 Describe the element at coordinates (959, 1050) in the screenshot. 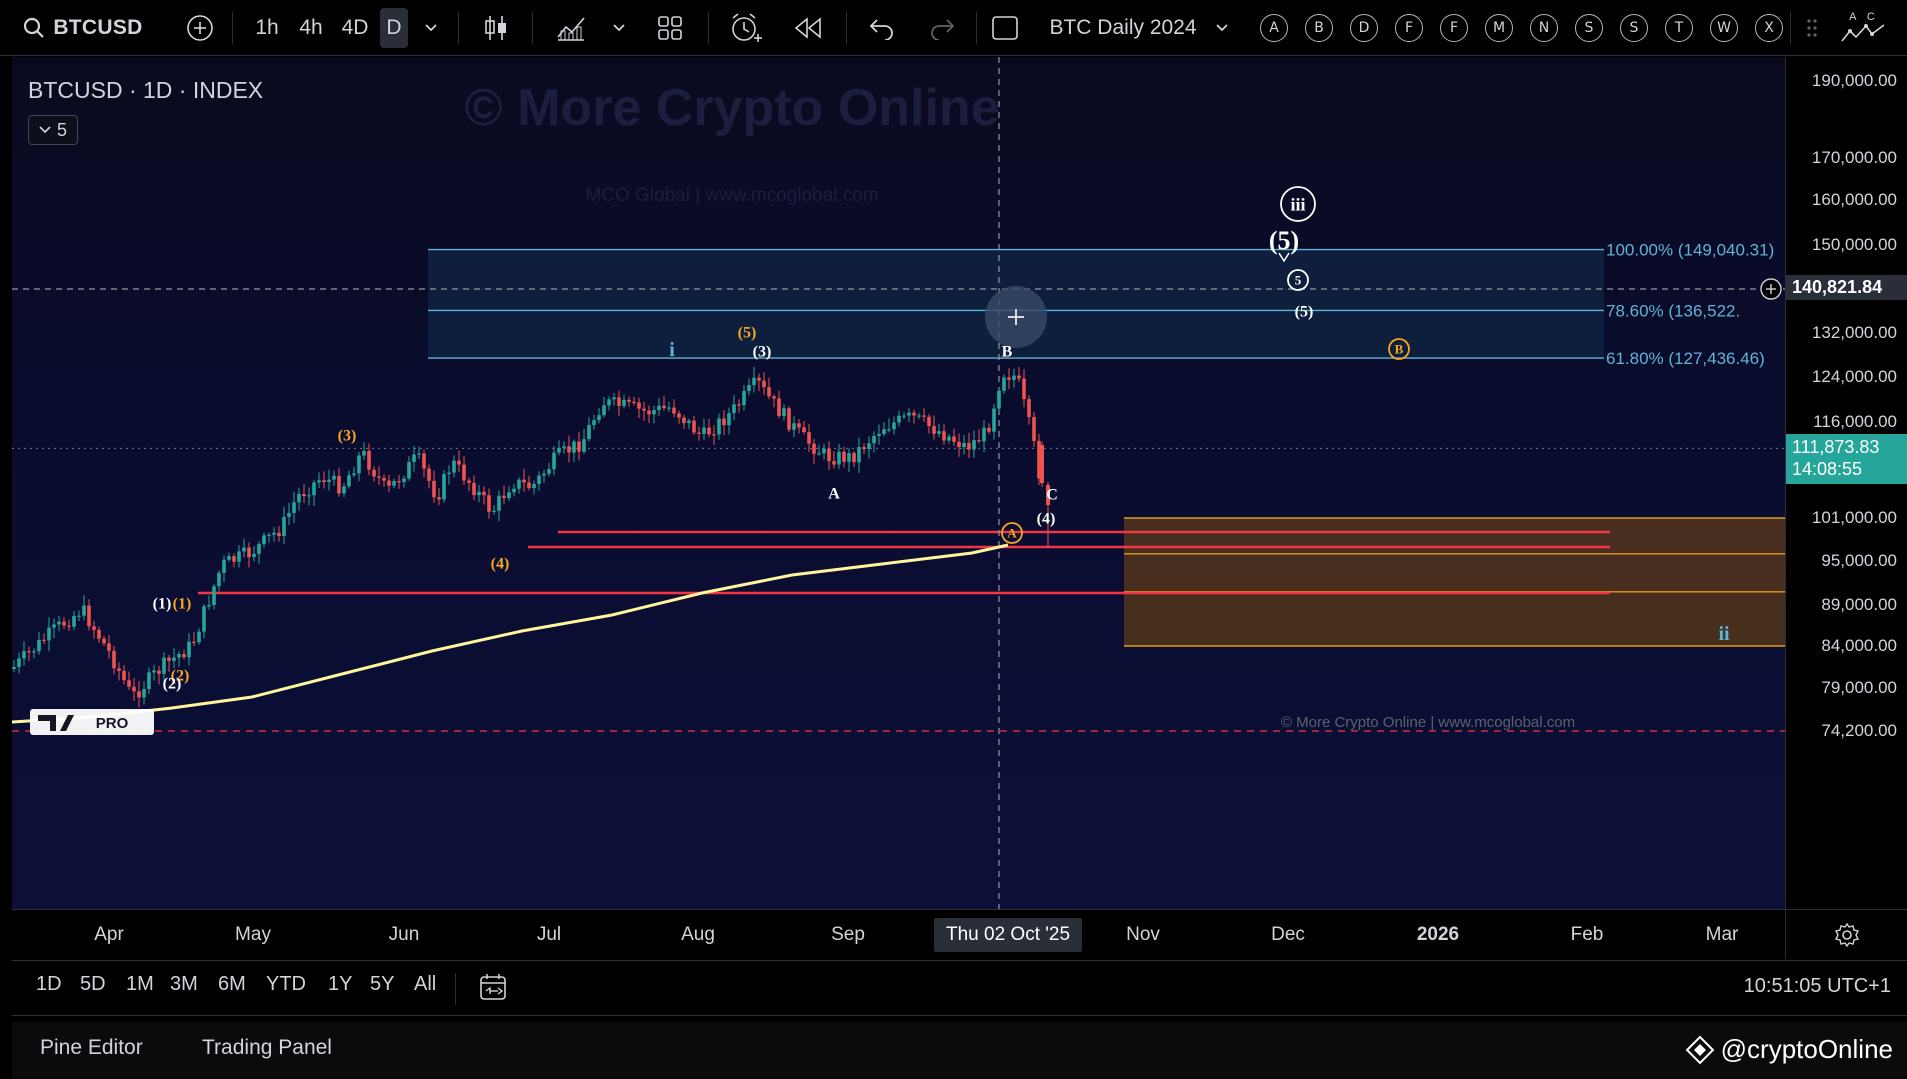

I see `footer-panel-tabs: Pine Editor Trading Panel @cryptoOnline` at that location.